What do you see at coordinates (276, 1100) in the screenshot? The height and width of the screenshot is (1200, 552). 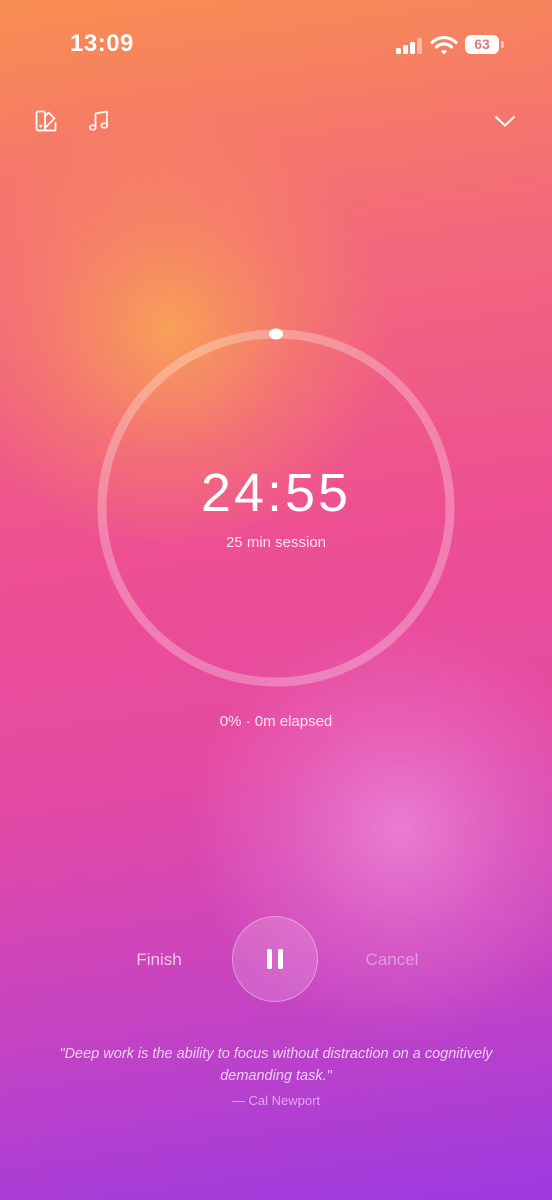 I see `quote-author: — Cal Newport` at bounding box center [276, 1100].